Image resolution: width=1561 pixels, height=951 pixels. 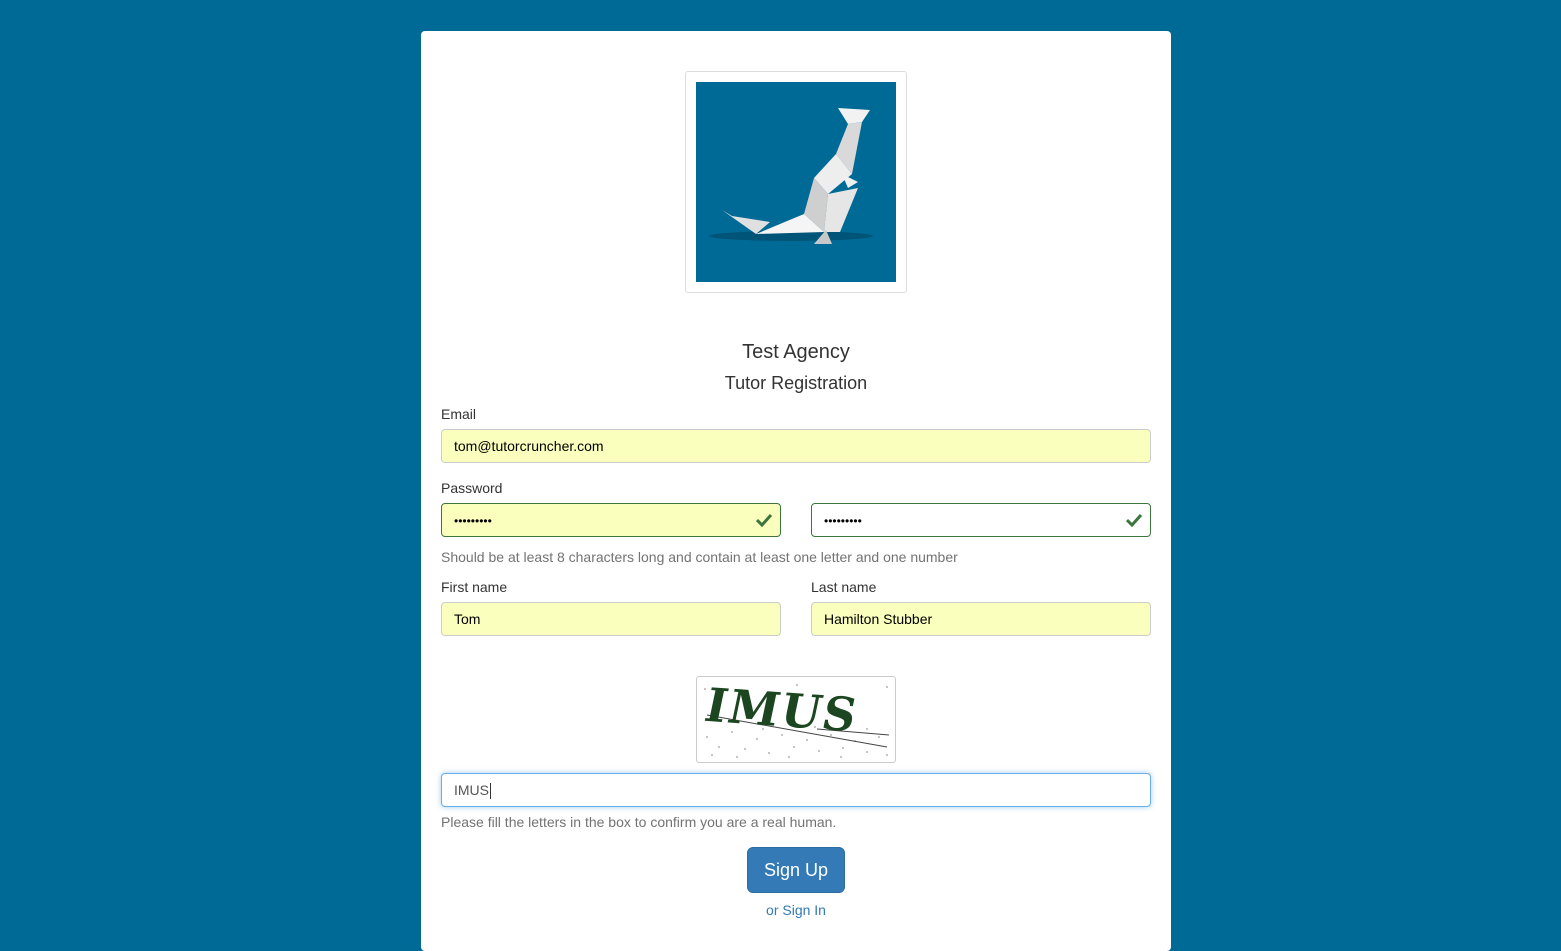 I want to click on last-name-field: Hamilton Stubber, so click(x=981, y=619).